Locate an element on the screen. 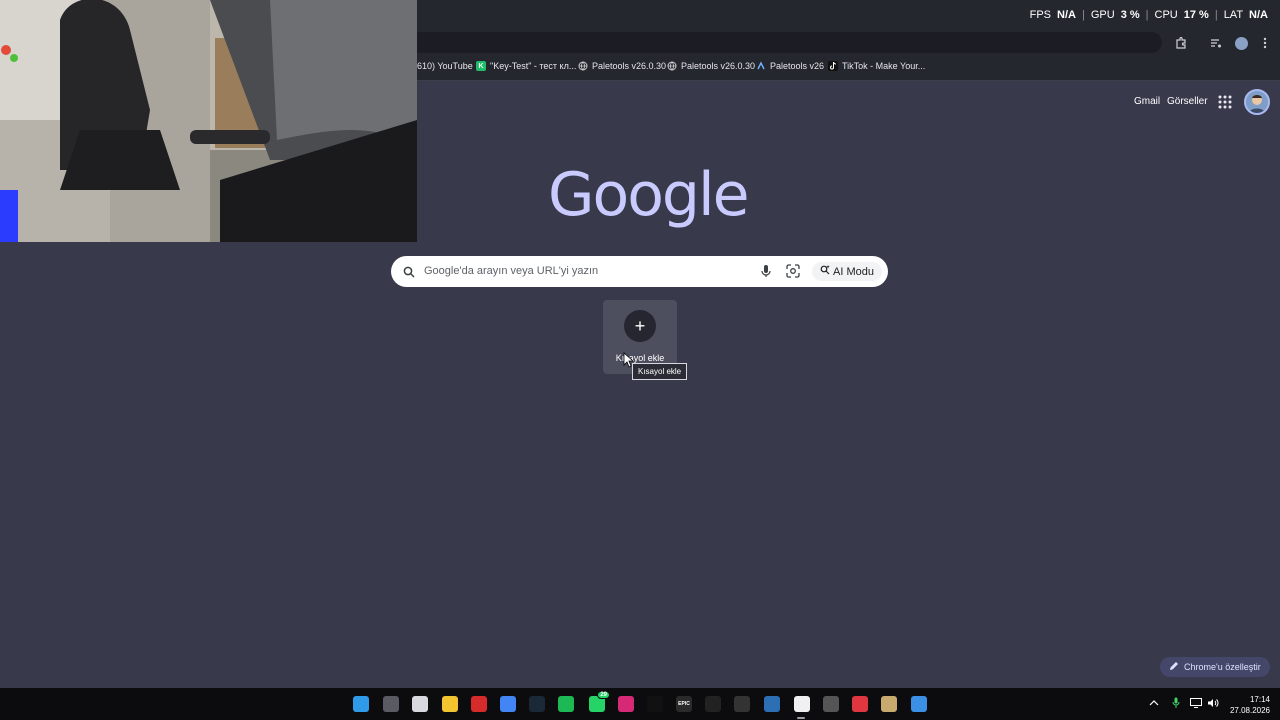  fps-value: N/A is located at coordinates (1066, 15).